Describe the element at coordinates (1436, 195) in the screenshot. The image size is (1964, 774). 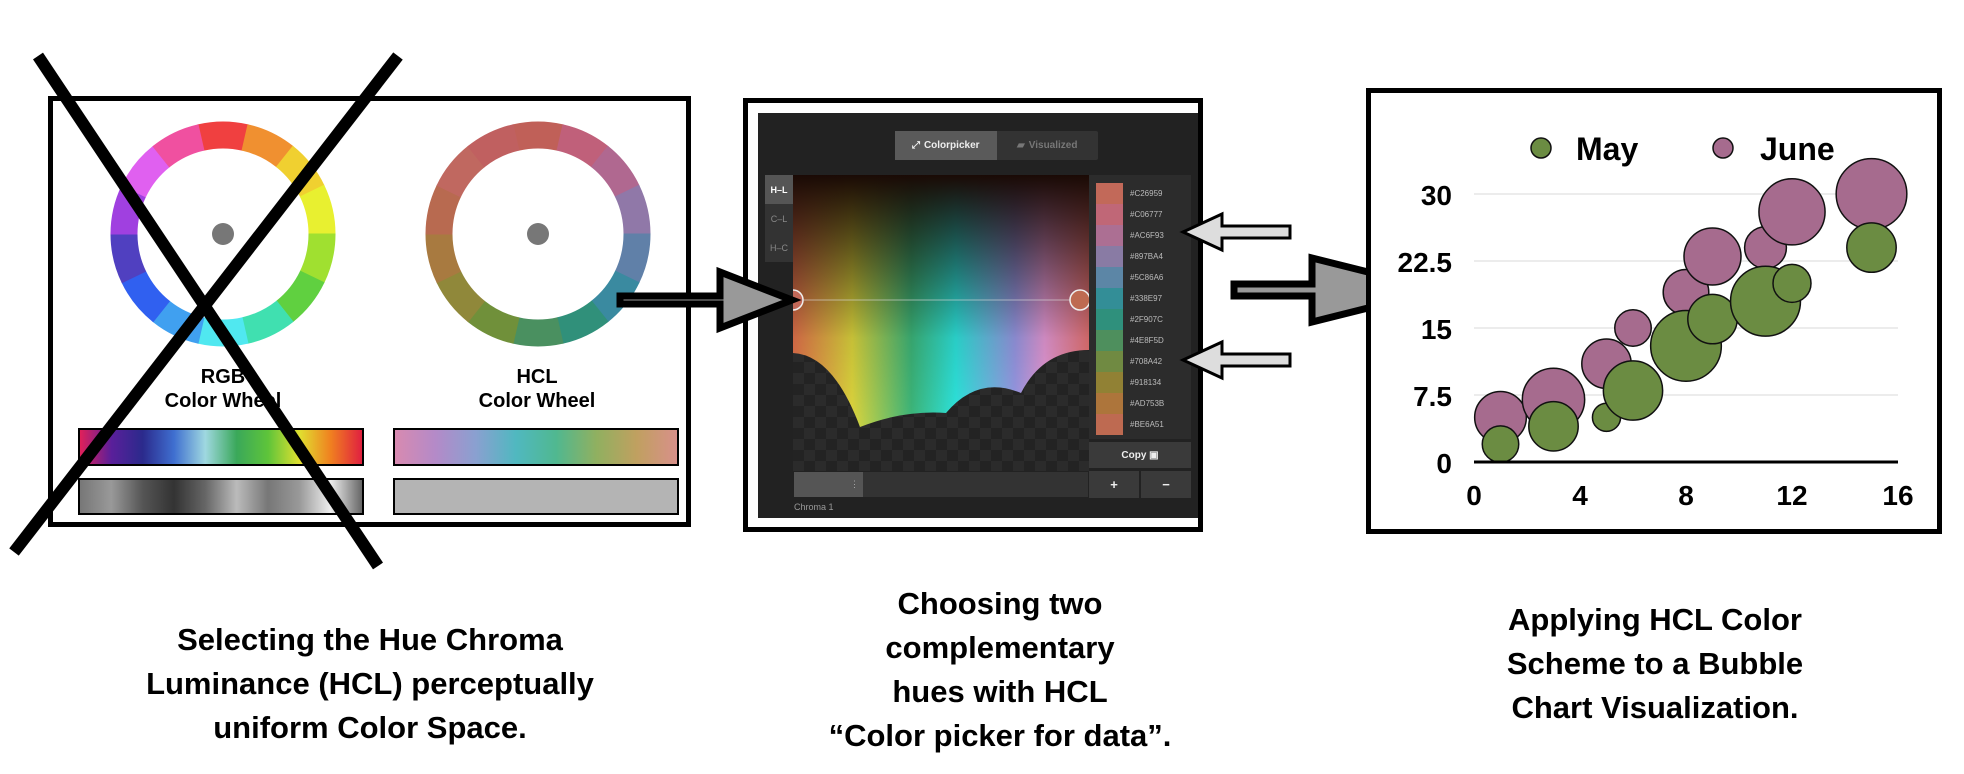
I see `y-tick-label: 30` at that location.